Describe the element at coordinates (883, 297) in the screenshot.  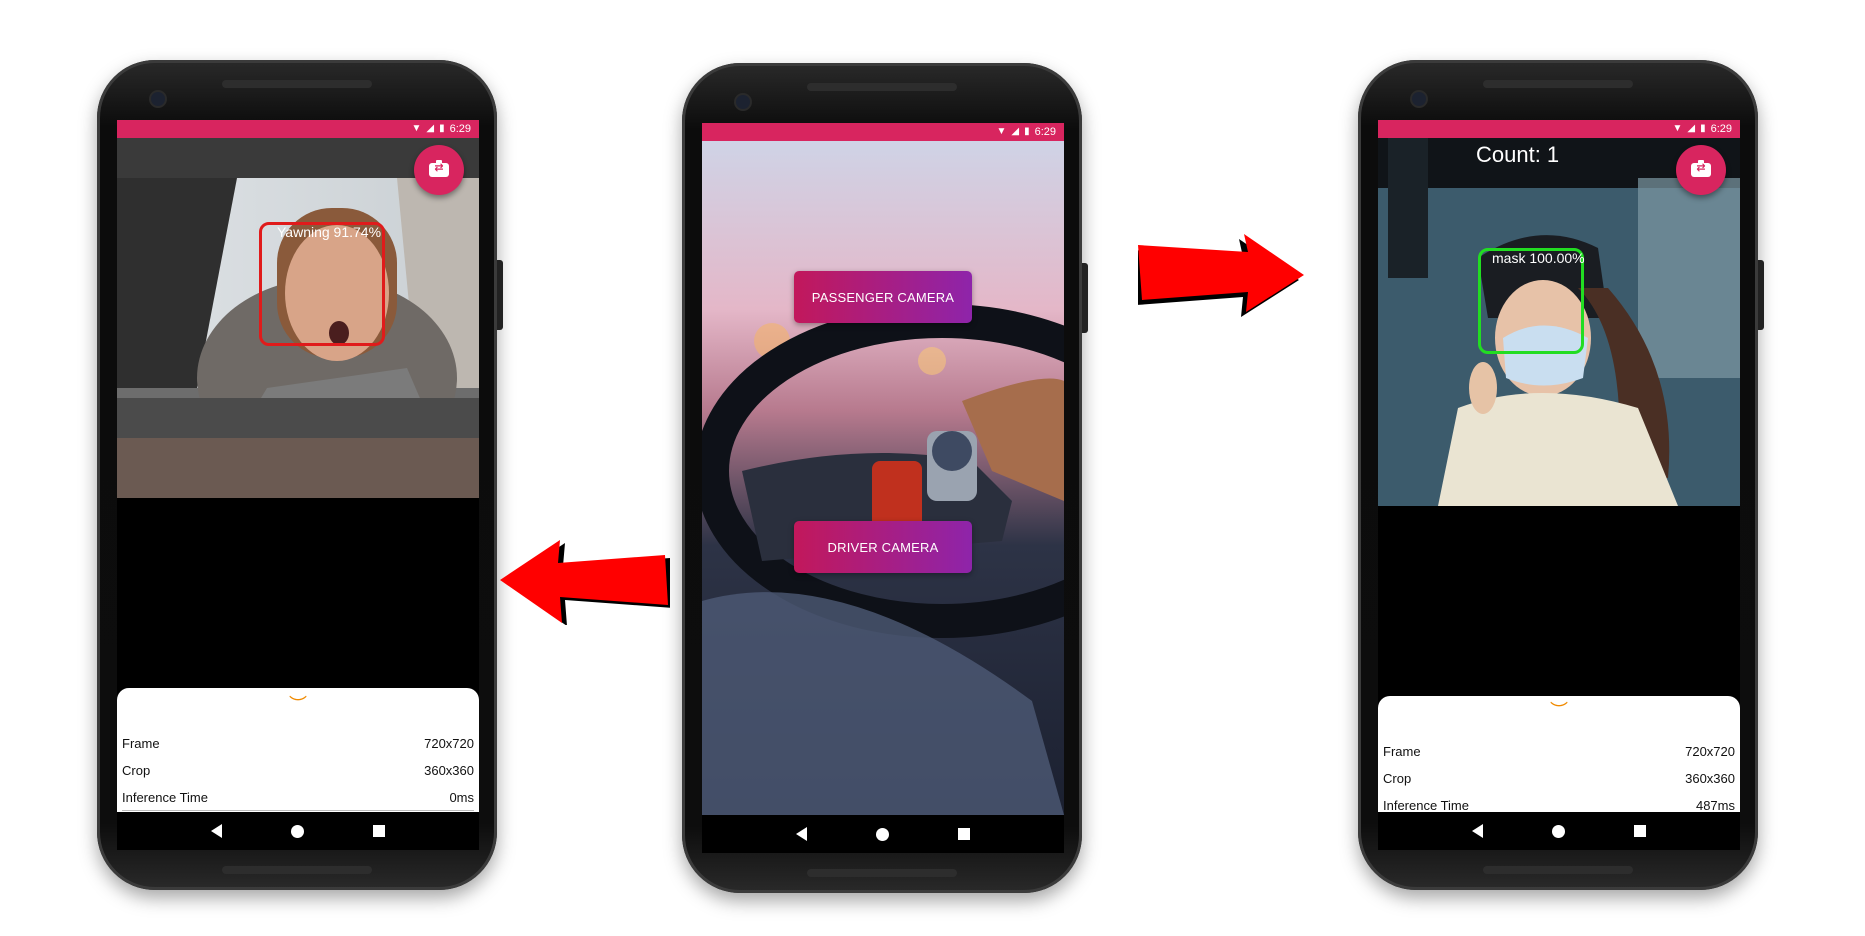
I see `passenger-camera-button: PASSENGER CAMERA` at that location.